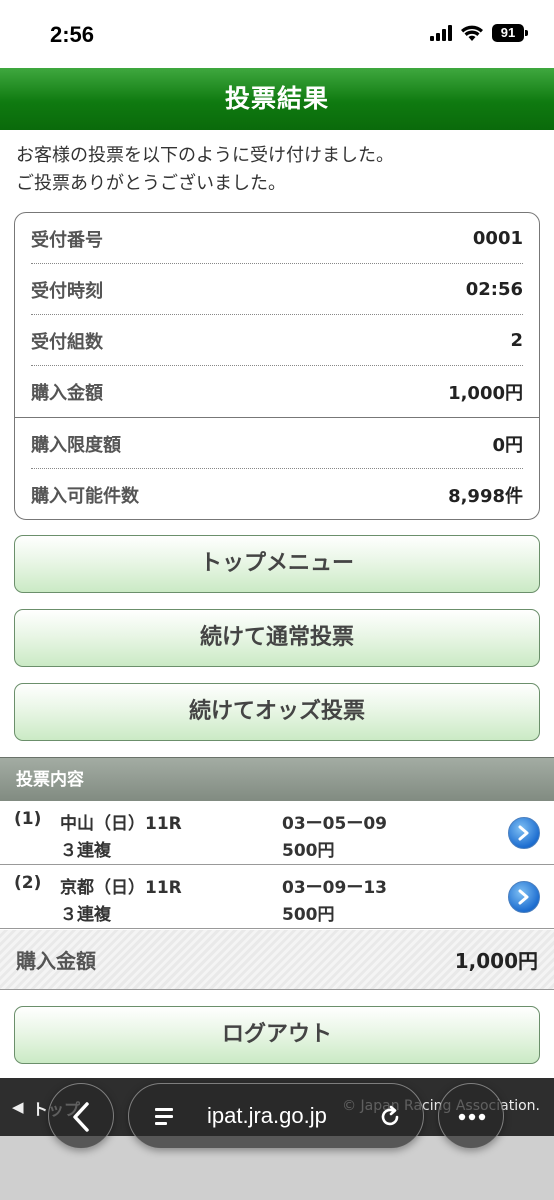  Describe the element at coordinates (334, 824) in the screenshot. I see `bet-combination: 03ー05ー09` at that location.